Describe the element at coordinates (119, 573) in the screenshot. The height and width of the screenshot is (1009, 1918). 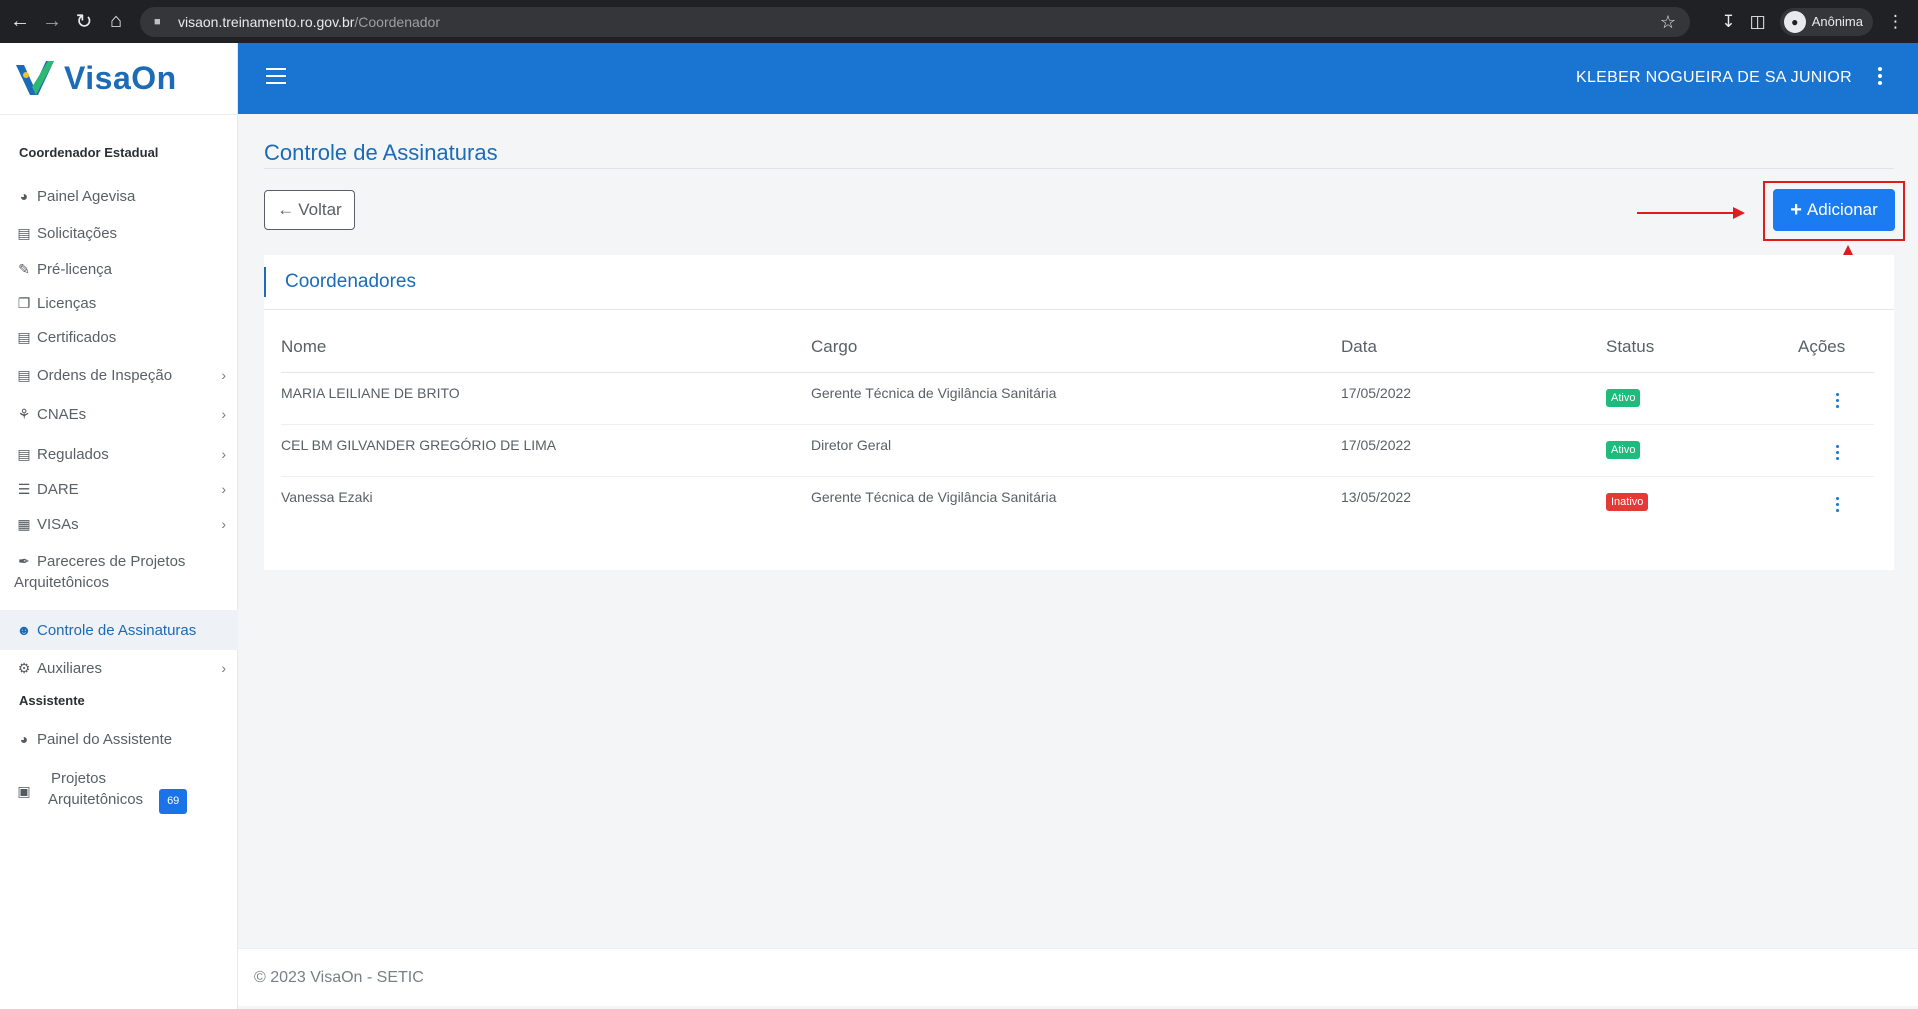
I see `sidebar-item-pareceres: ✒ Pareceres de Projetos Arquitetônicos` at that location.